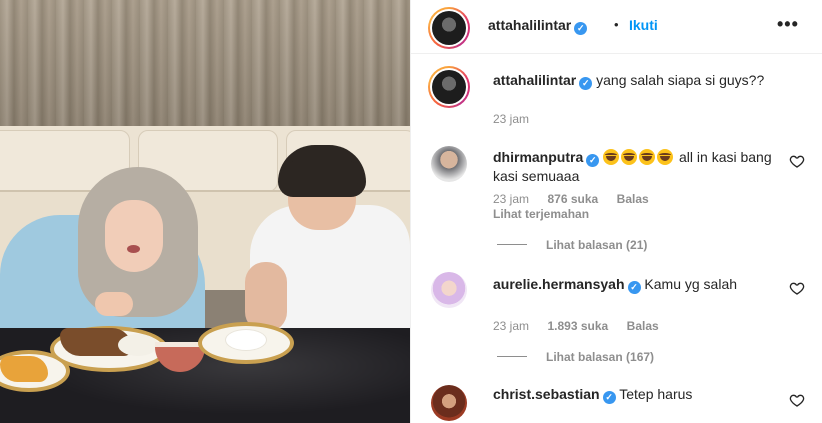 The width and height of the screenshot is (822, 423). What do you see at coordinates (134, 236) in the screenshot?
I see `woman-face` at bounding box center [134, 236].